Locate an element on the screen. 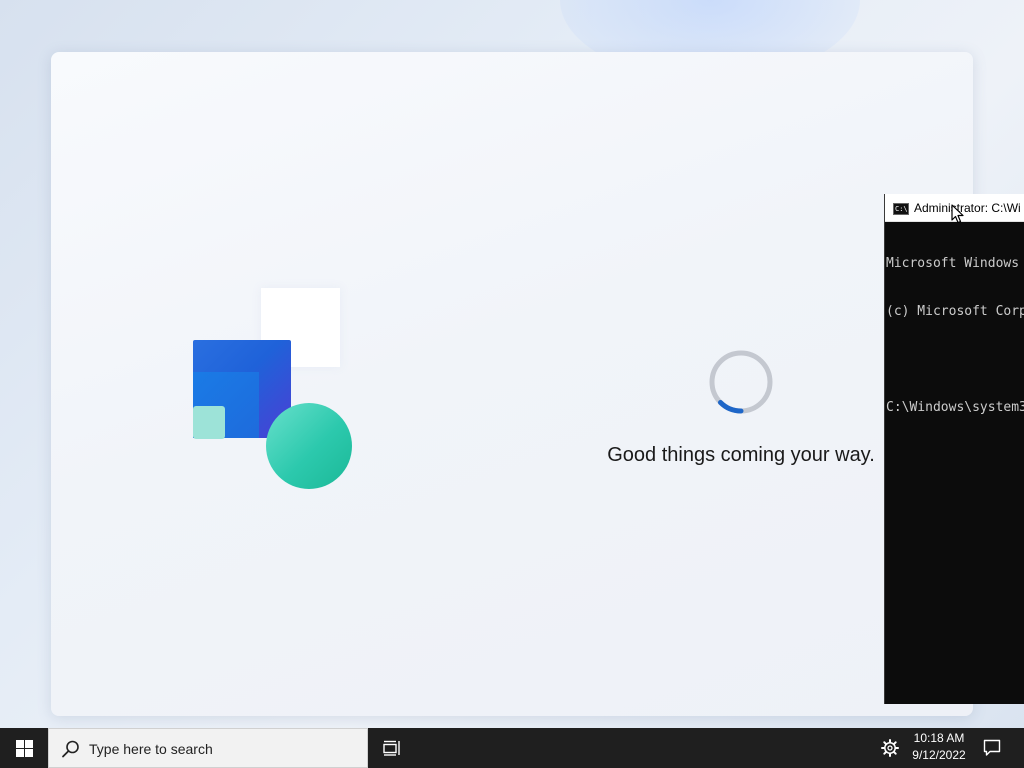 The width and height of the screenshot is (1024, 768). taskbar-clock: 10:18 AM 9/12/2022 is located at coordinates (939, 748).